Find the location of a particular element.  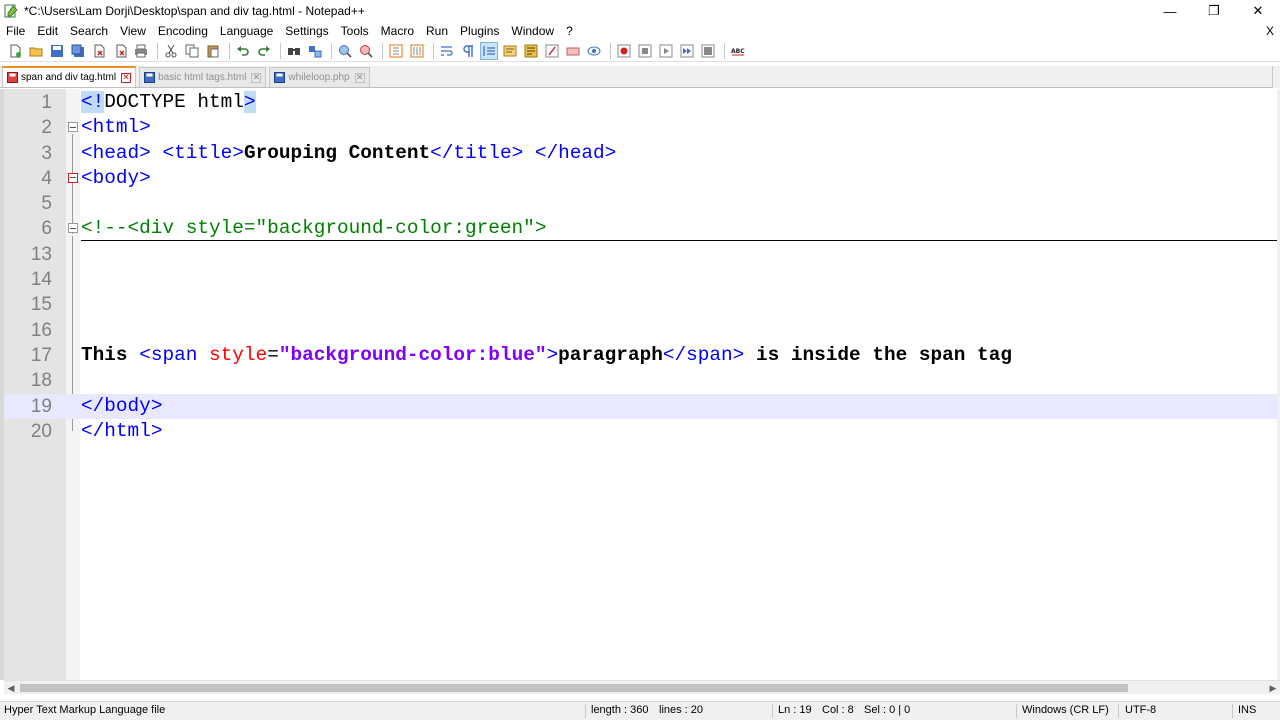

menu-search: Search is located at coordinates (89, 31).